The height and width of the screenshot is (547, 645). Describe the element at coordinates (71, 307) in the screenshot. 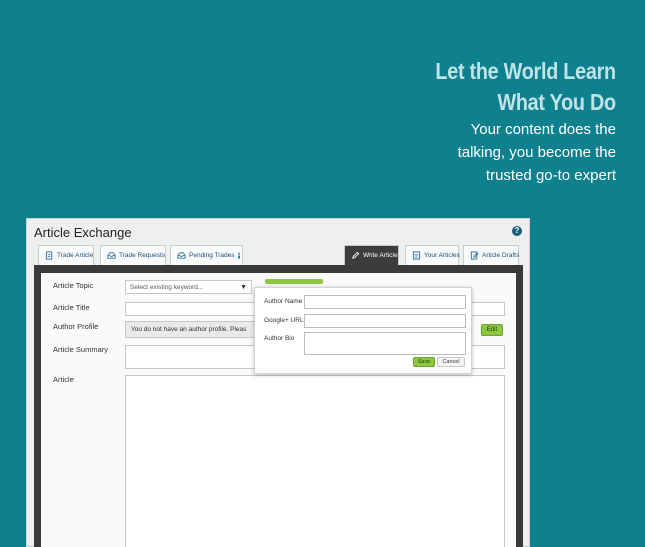

I see `article-title-label: Article Title` at that location.